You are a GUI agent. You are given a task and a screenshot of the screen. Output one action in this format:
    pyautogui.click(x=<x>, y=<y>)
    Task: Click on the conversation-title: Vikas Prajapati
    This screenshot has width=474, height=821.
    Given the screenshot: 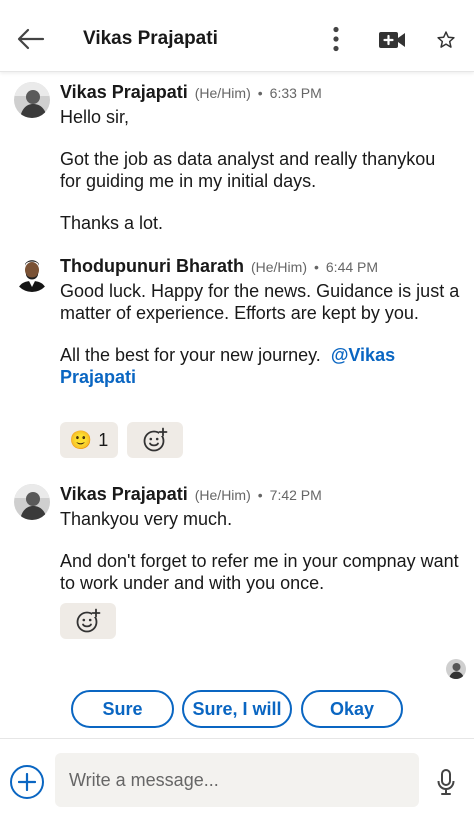 What is the action you would take?
    pyautogui.click(x=150, y=39)
    